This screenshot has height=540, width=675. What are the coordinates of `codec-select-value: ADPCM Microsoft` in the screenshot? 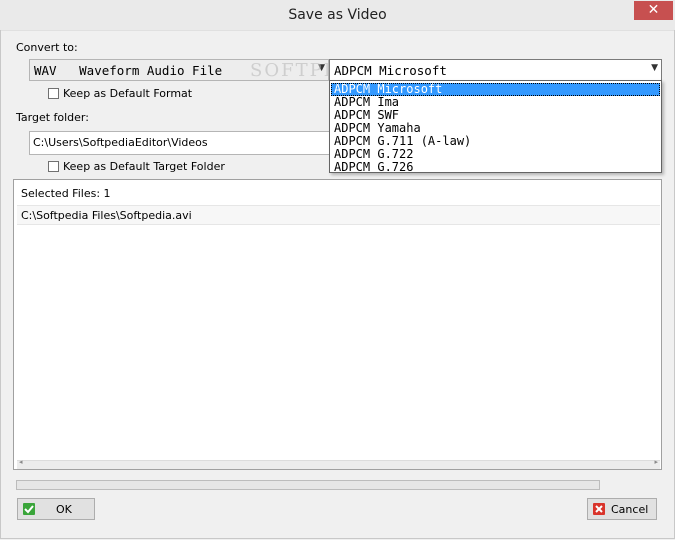 It's located at (390, 70).